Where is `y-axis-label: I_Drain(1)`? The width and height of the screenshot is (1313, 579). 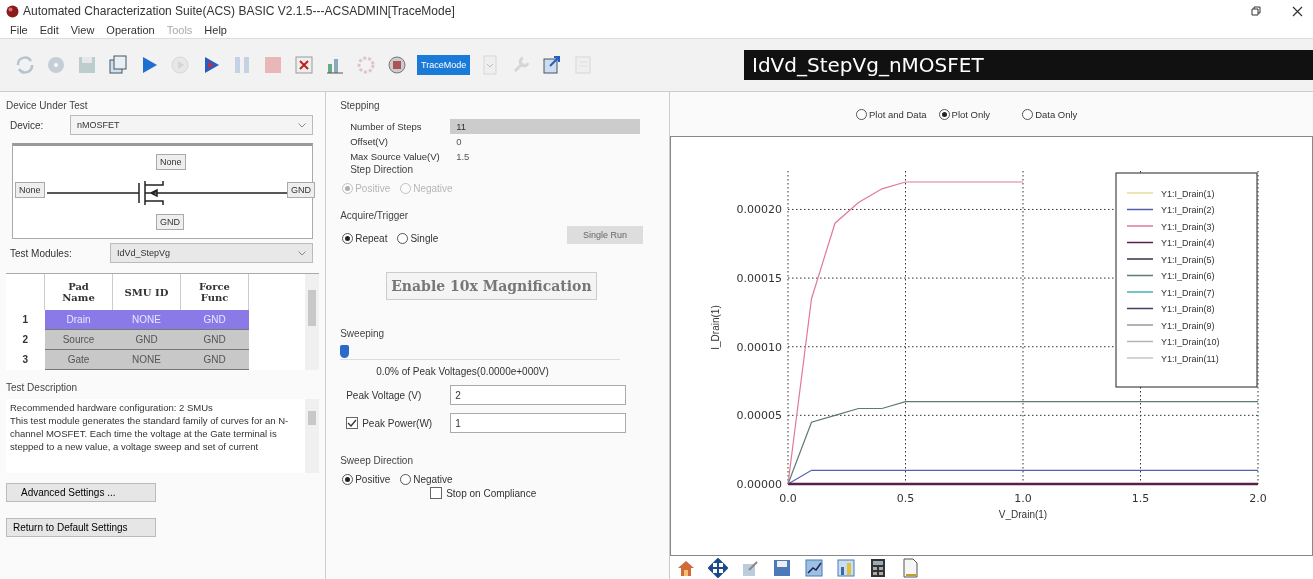
y-axis-label: I_Drain(1) is located at coordinates (715, 327).